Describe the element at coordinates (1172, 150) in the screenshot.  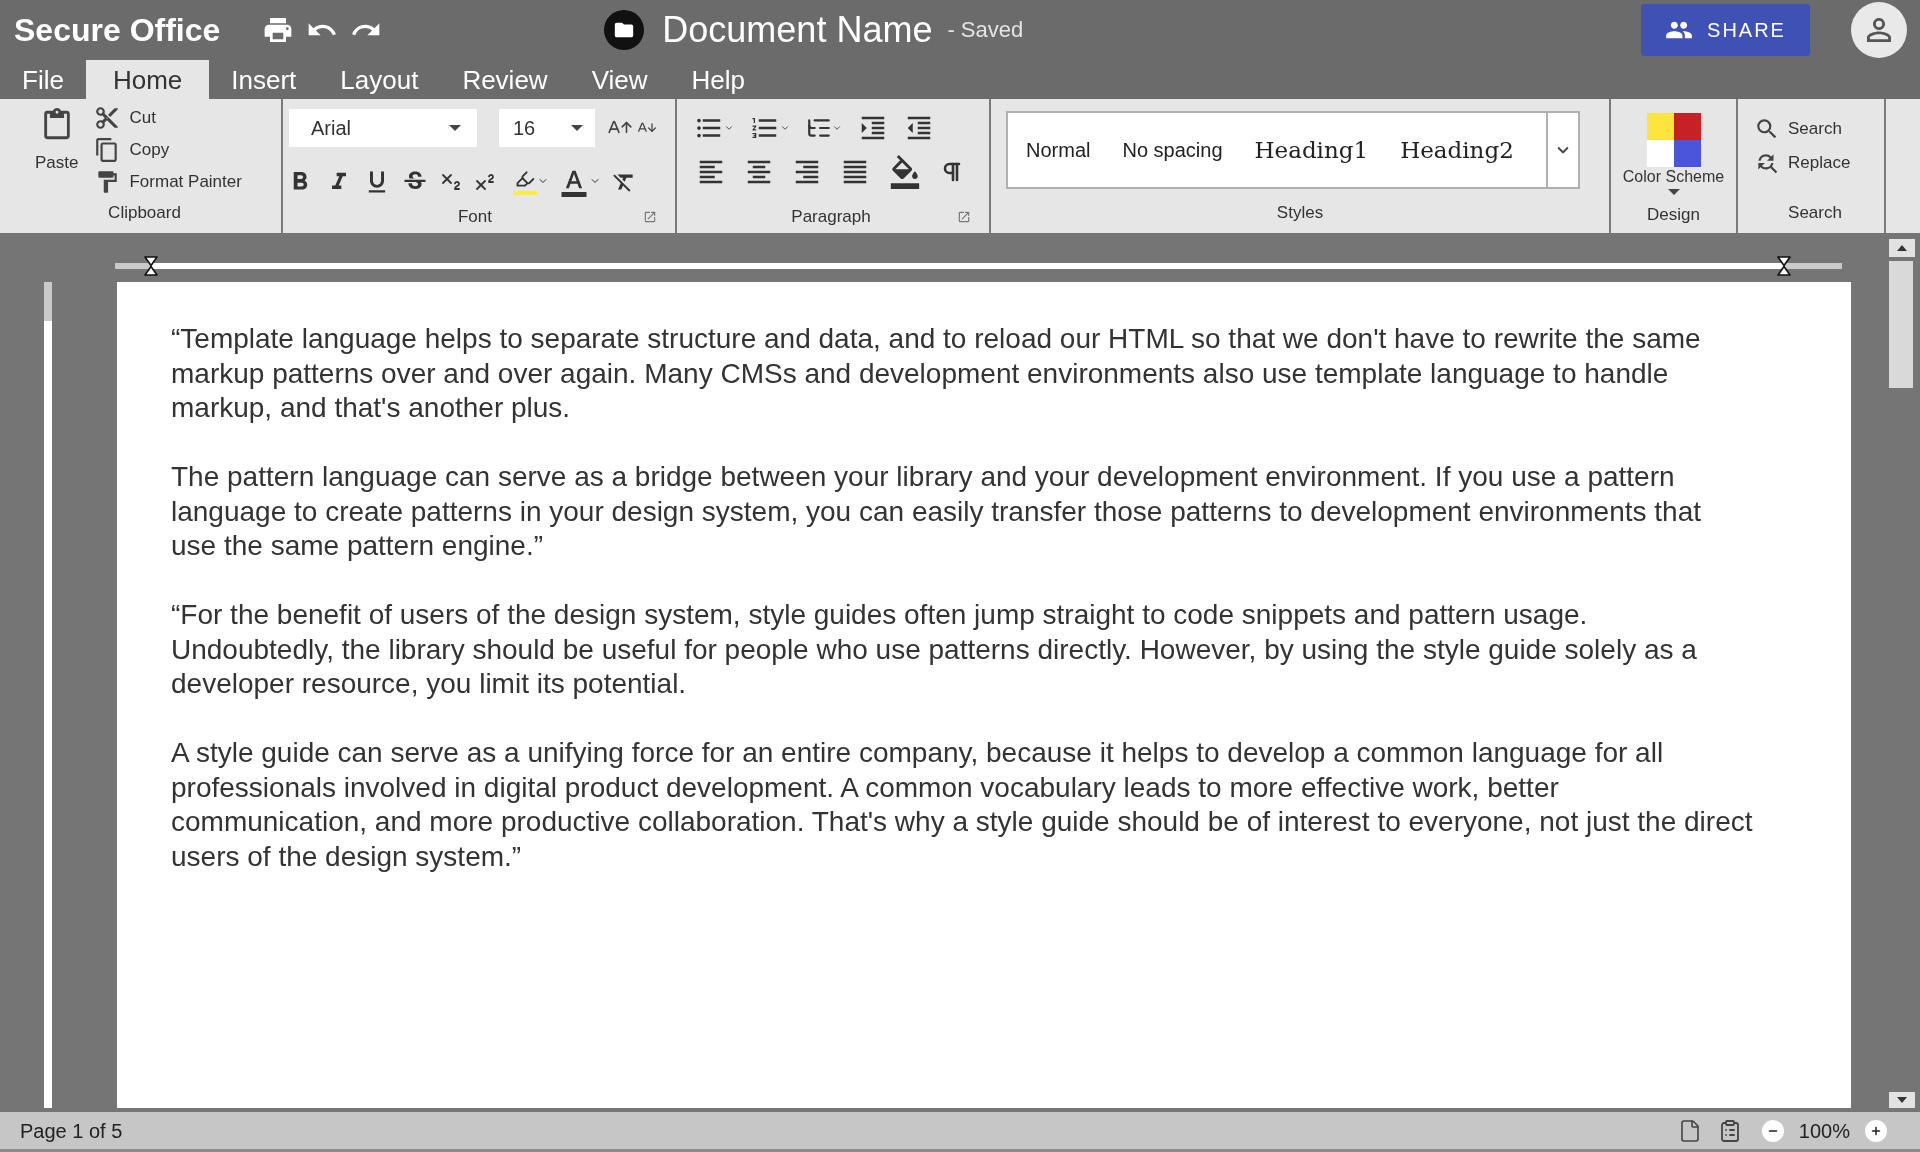
I see `style-option: No spacing` at that location.